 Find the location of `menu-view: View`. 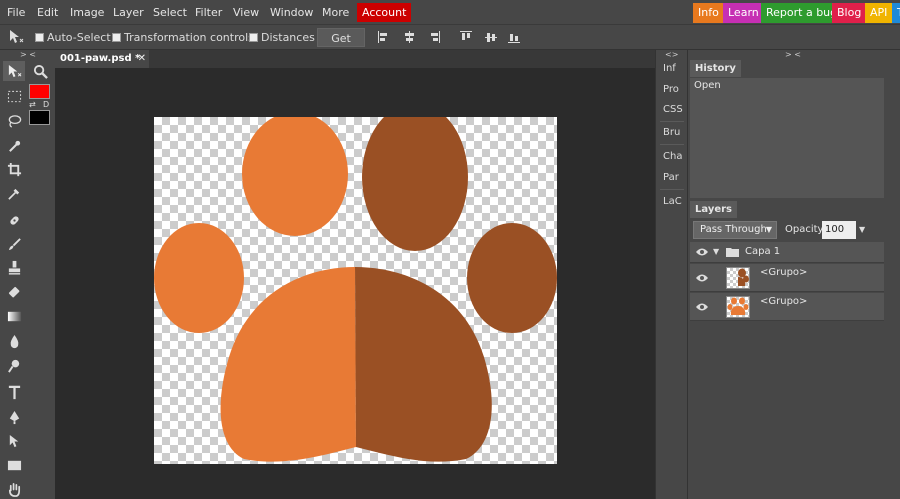

menu-view: View is located at coordinates (246, 12).